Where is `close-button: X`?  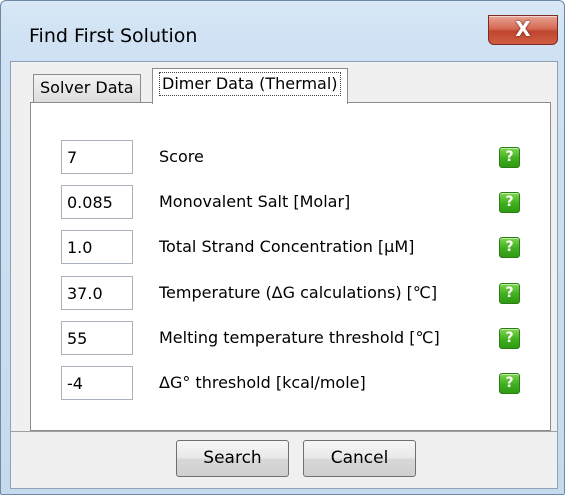
close-button: X is located at coordinates (523, 30).